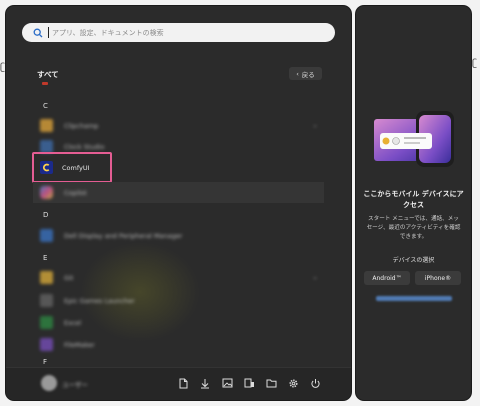  I want to click on search-icon, so click(38, 33).